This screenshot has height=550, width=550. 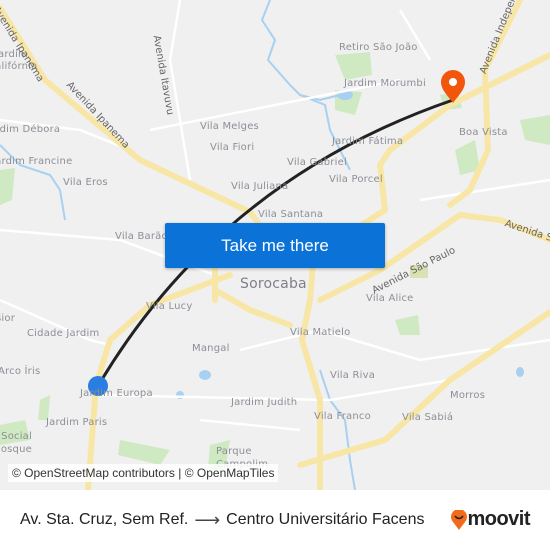 I want to click on place-label: Vila Eros, so click(x=85, y=182).